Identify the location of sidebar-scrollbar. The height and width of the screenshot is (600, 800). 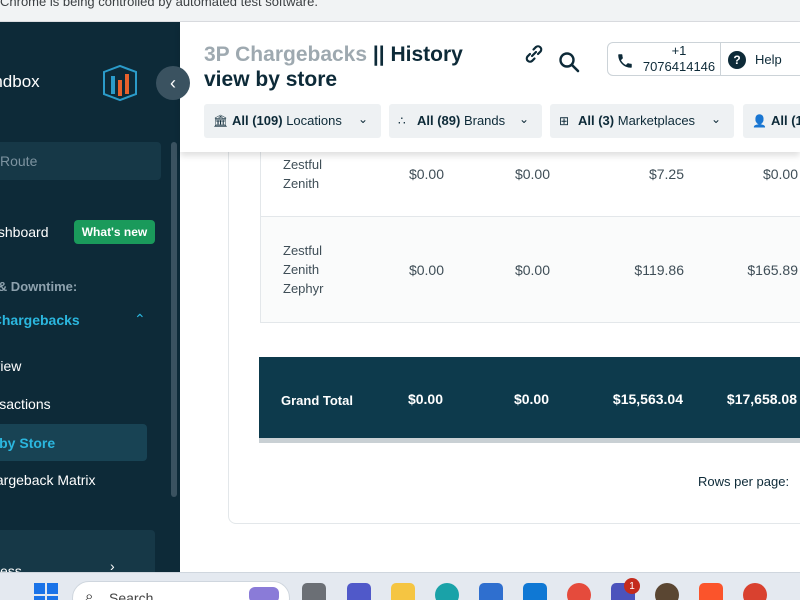
(174, 319).